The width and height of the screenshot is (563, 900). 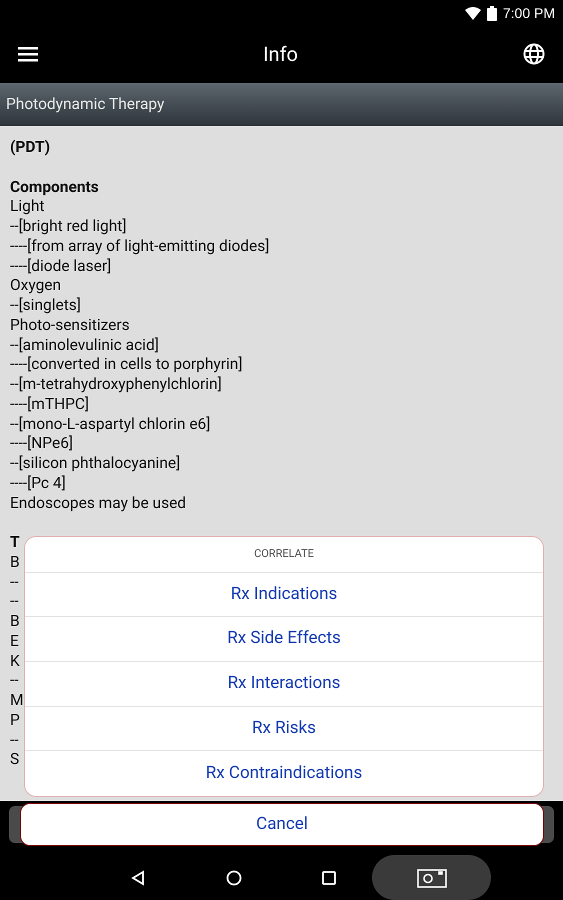 I want to click on recents-icon, so click(x=329, y=877).